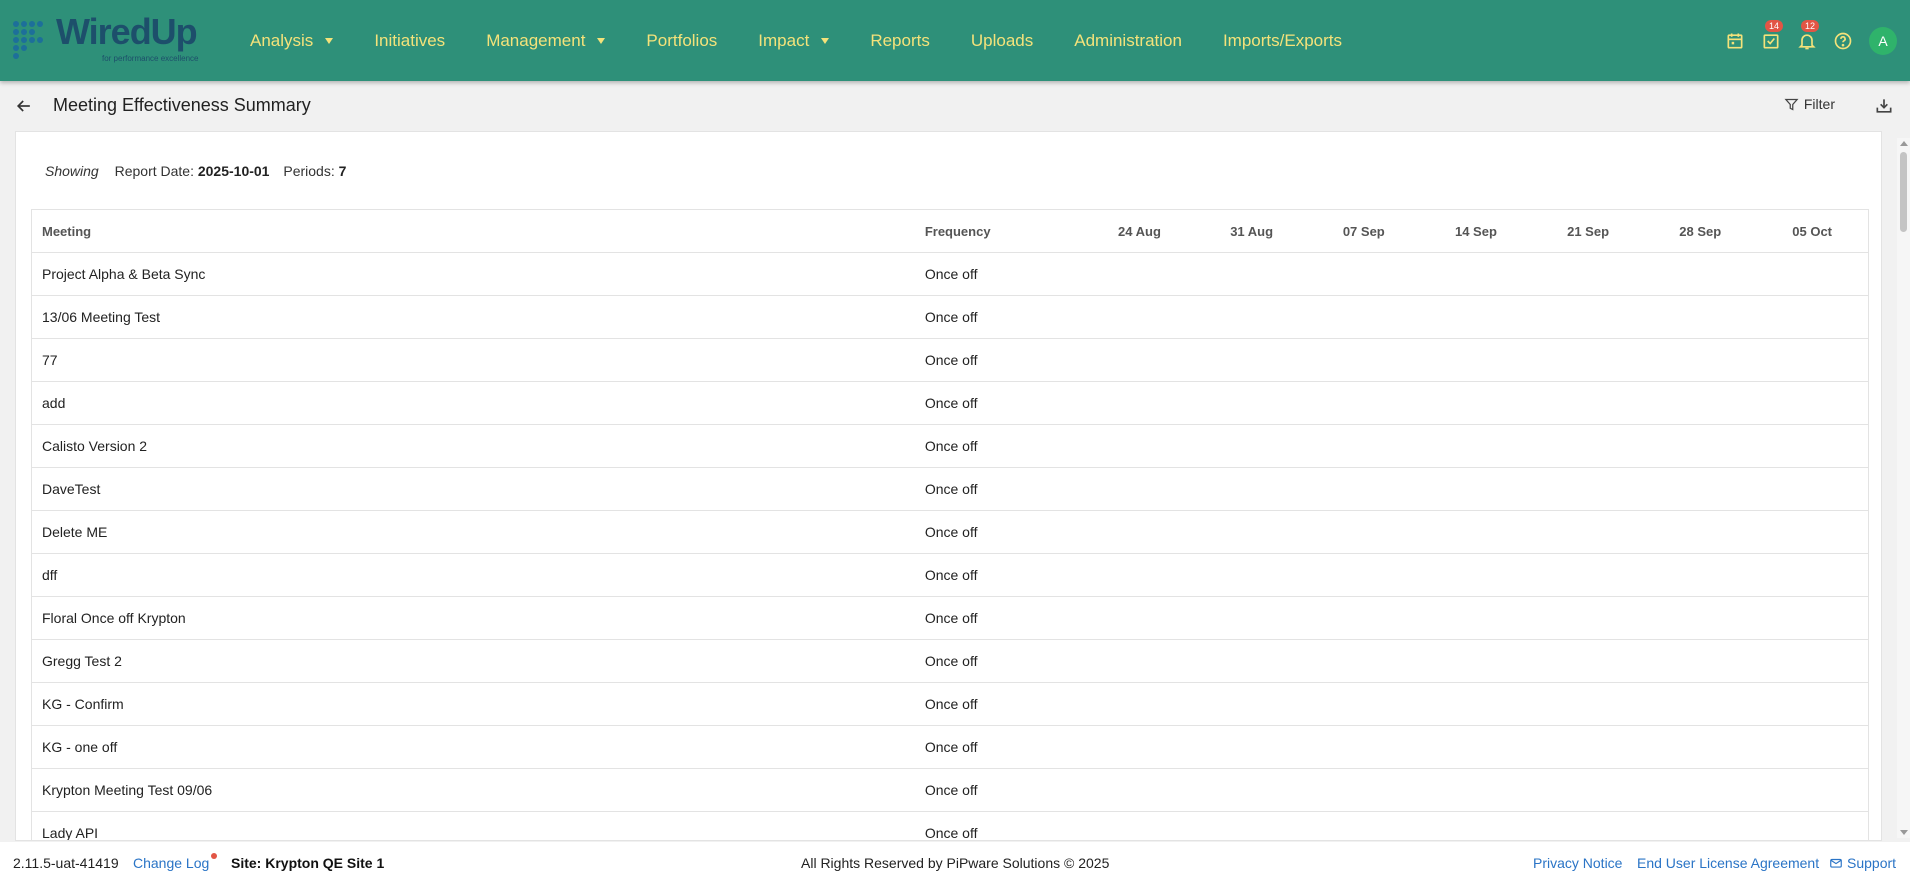 This screenshot has width=1910, height=885. Describe the element at coordinates (171, 863) in the screenshot. I see `change-log-link: Change Log` at that location.